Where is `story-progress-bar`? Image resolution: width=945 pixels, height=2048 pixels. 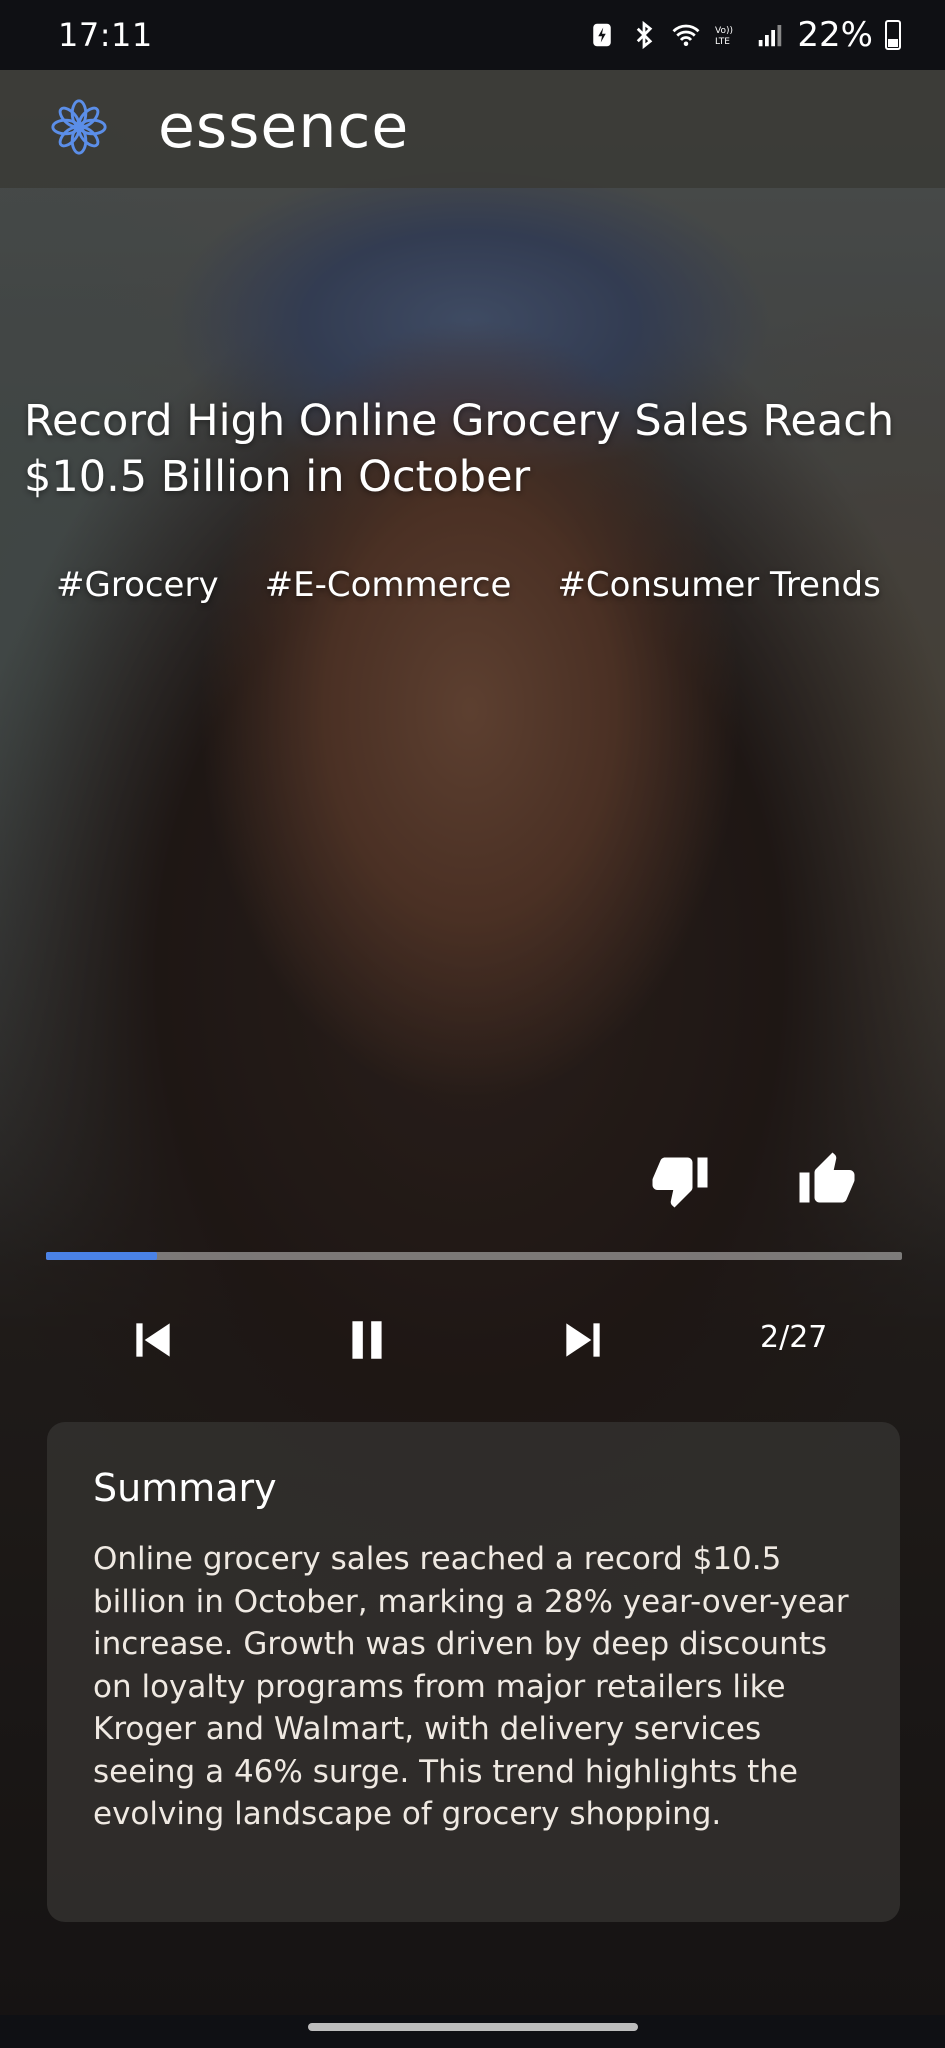 story-progress-bar is located at coordinates (474, 1256).